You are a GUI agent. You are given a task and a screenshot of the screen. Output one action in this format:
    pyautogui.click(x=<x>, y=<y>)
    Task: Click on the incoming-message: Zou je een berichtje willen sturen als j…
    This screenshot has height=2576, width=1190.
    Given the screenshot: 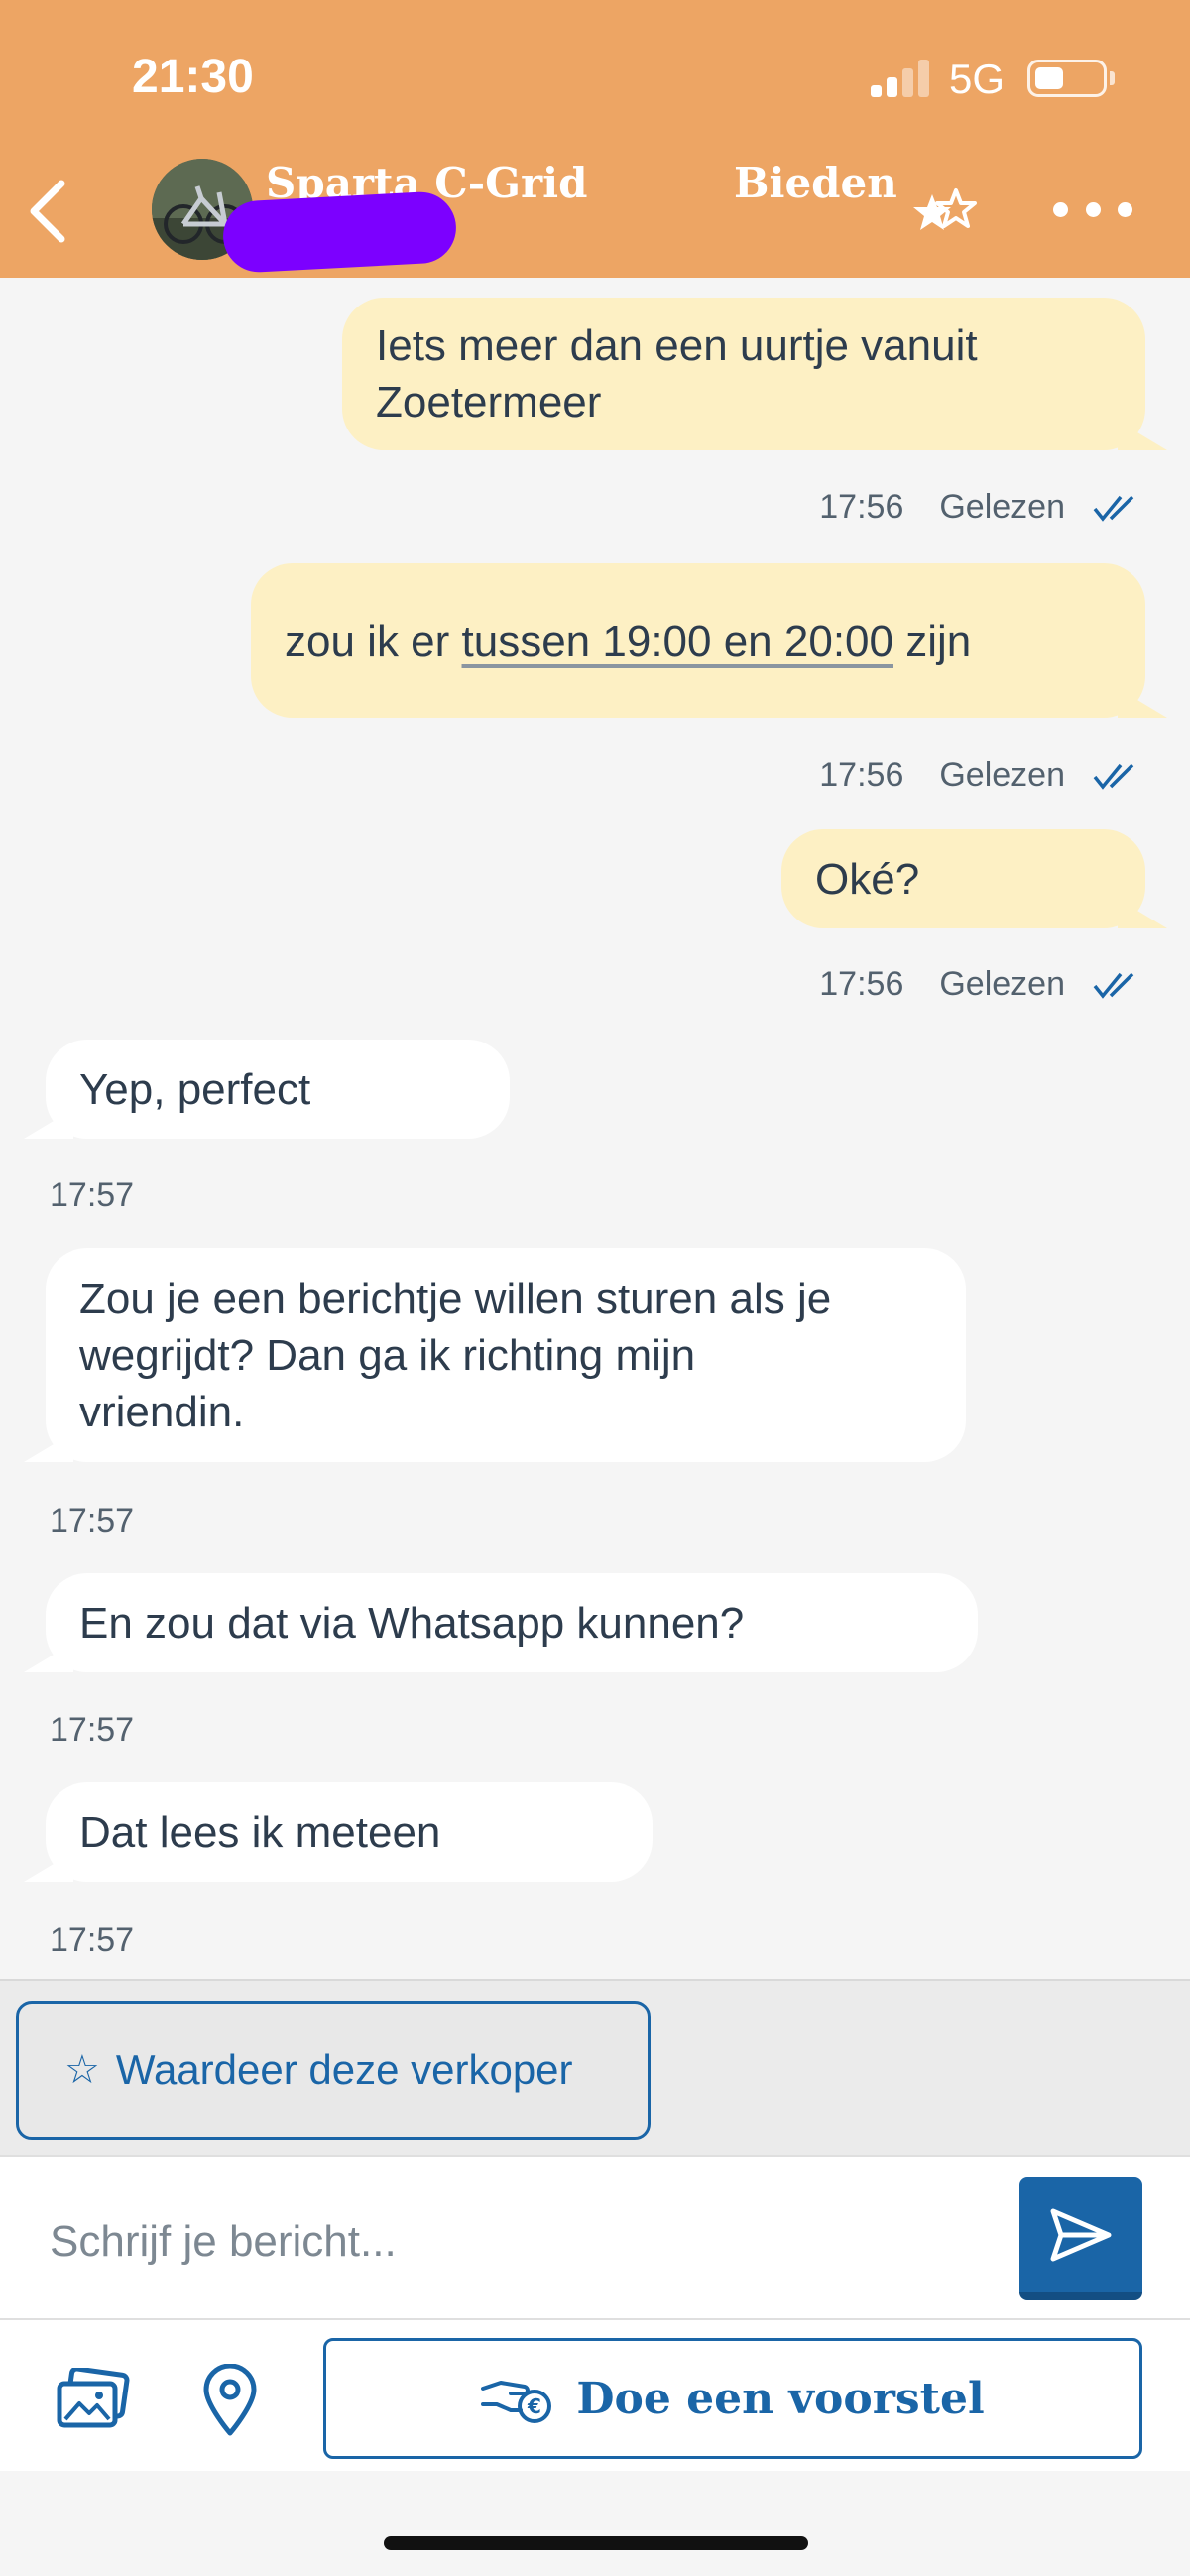 What is the action you would take?
    pyautogui.click(x=506, y=1355)
    